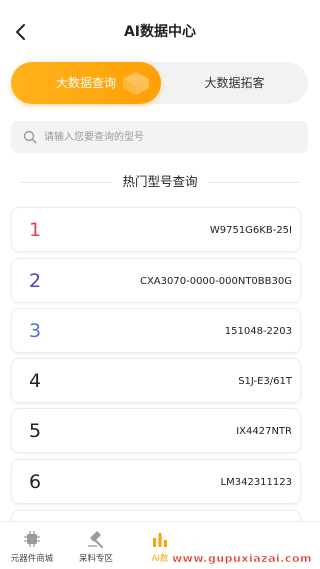  Describe the element at coordinates (241, 536) in the screenshot. I see `watermark-text: 谷普软件园` at that location.